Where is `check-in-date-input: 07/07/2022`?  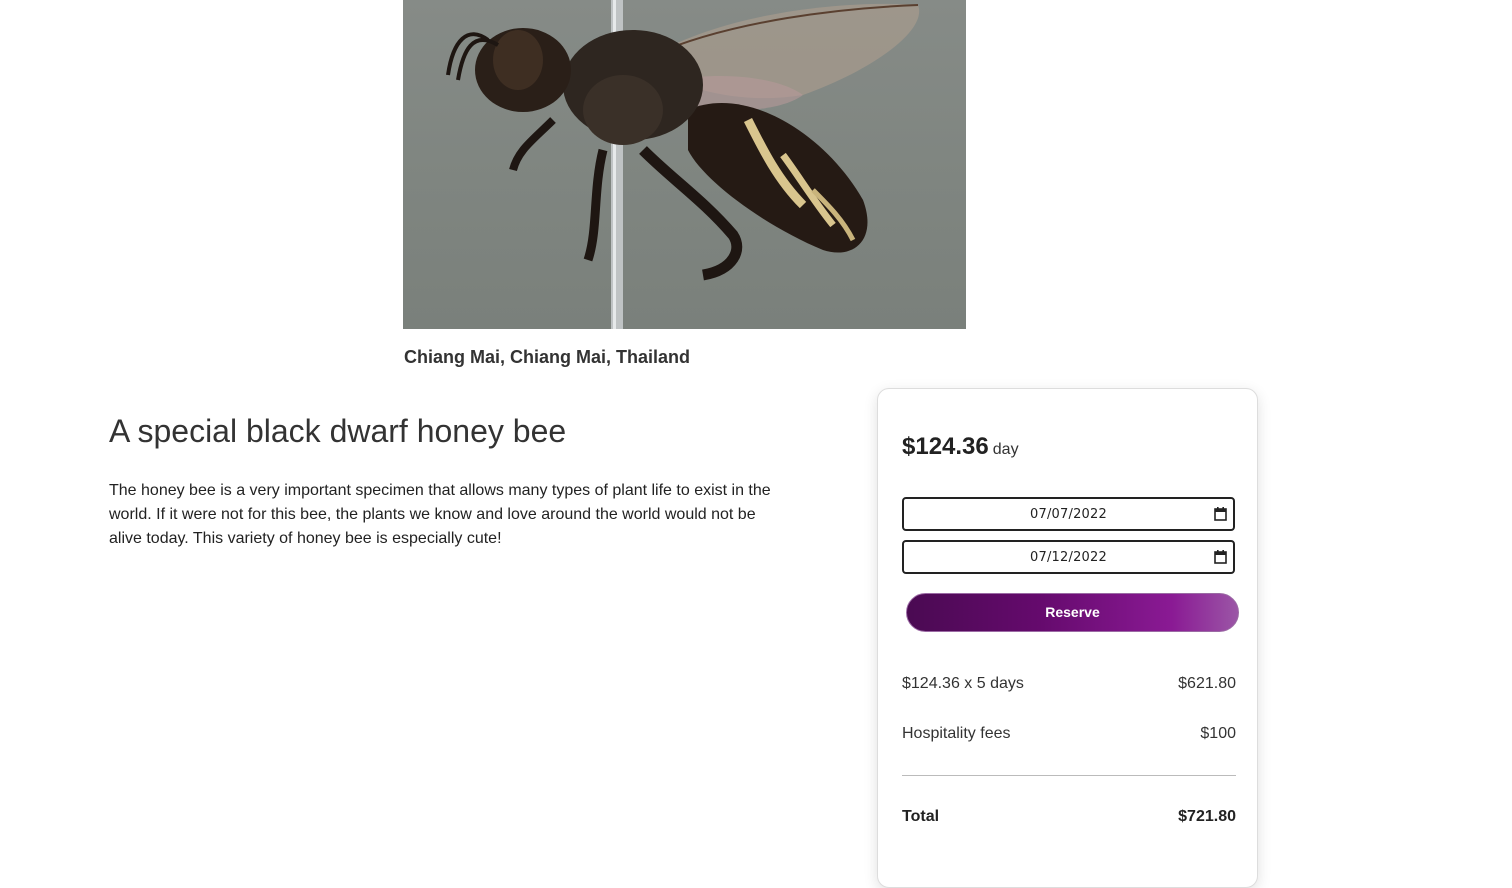
check-in-date-input: 07/07/2022 is located at coordinates (1068, 514).